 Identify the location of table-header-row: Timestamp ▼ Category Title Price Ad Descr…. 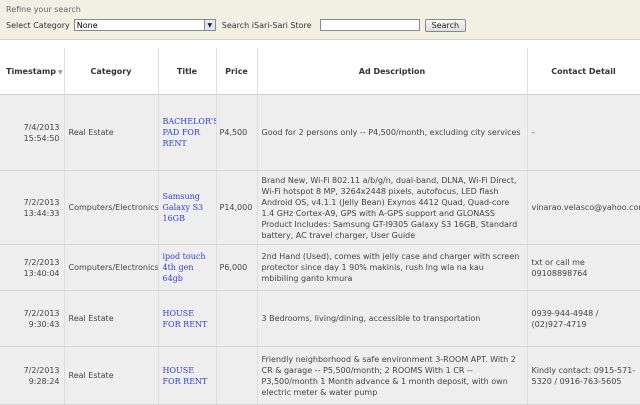
(320, 71).